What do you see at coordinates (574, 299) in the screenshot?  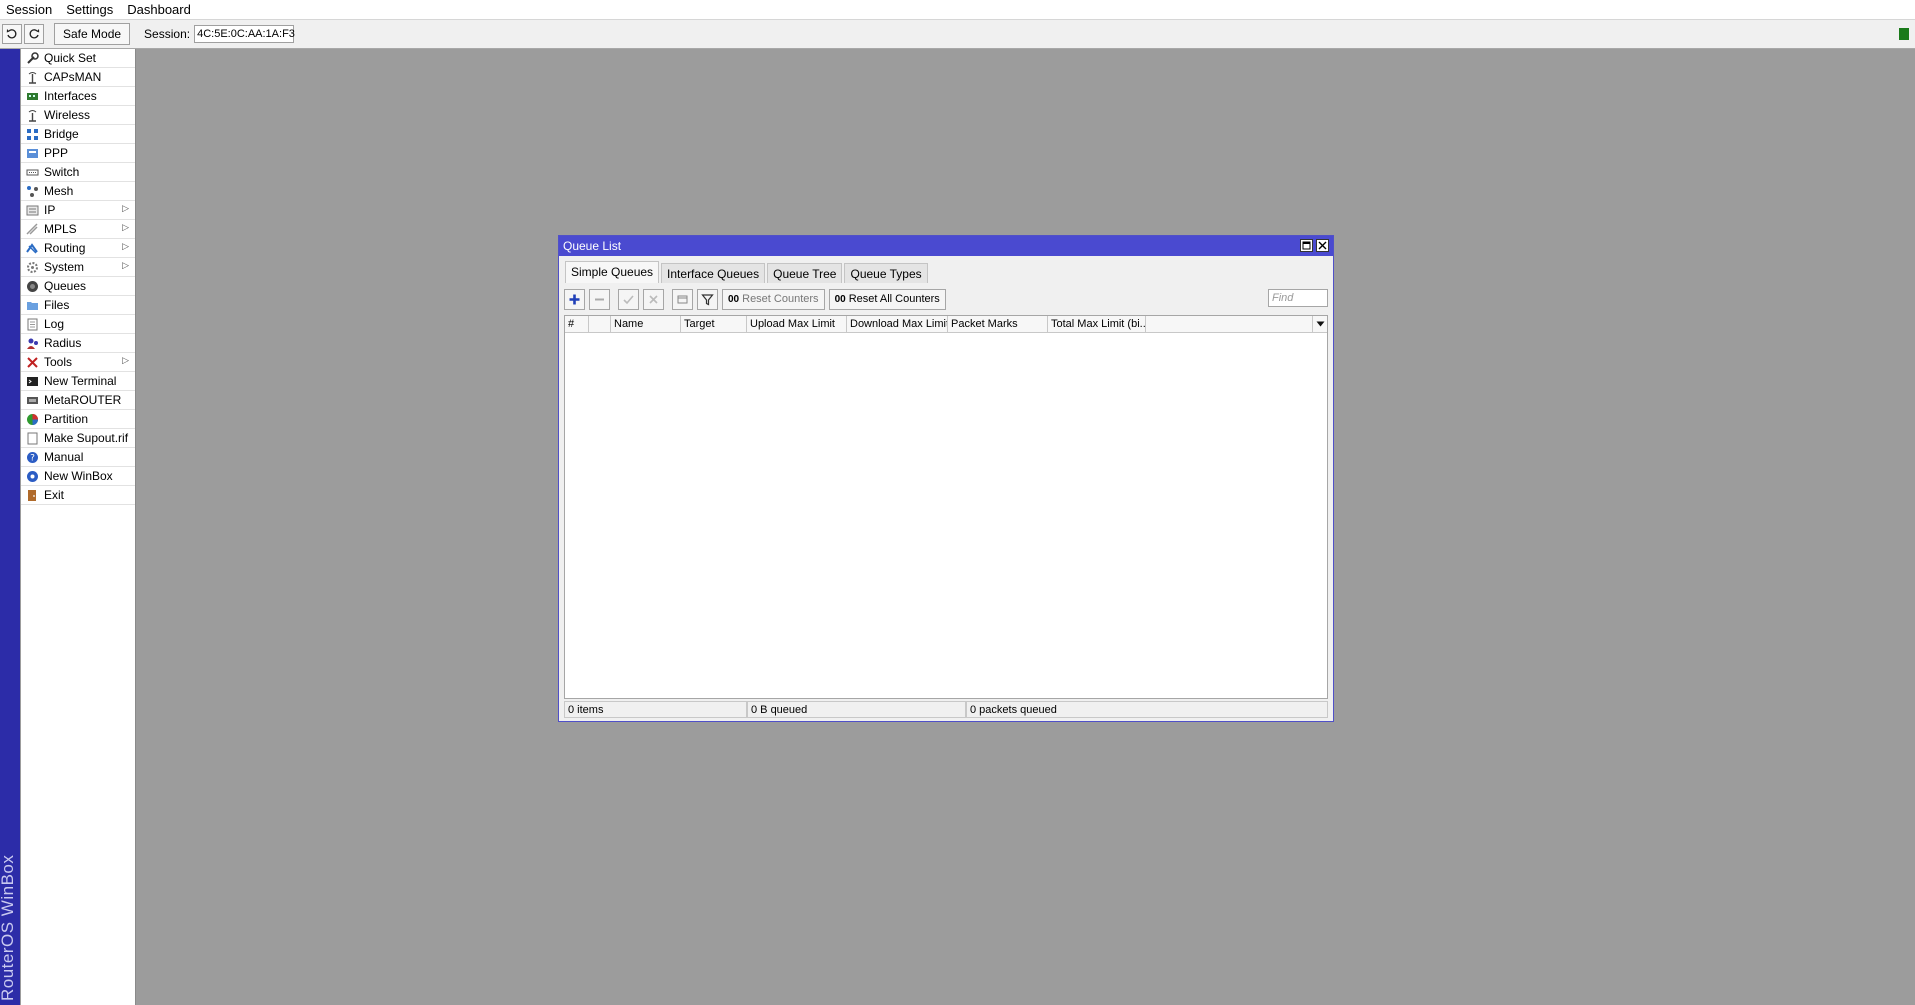 I see `add-button` at bounding box center [574, 299].